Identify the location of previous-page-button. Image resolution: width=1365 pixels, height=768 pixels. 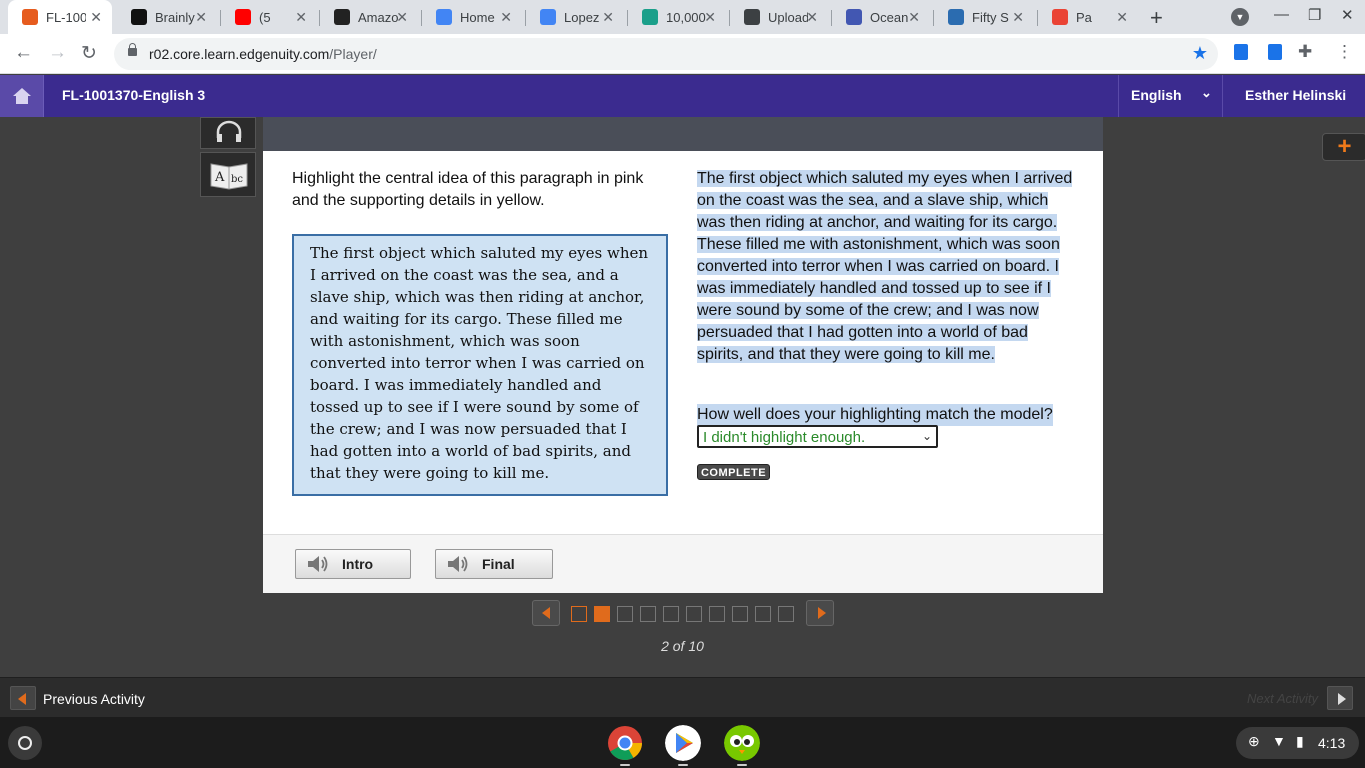
(546, 613).